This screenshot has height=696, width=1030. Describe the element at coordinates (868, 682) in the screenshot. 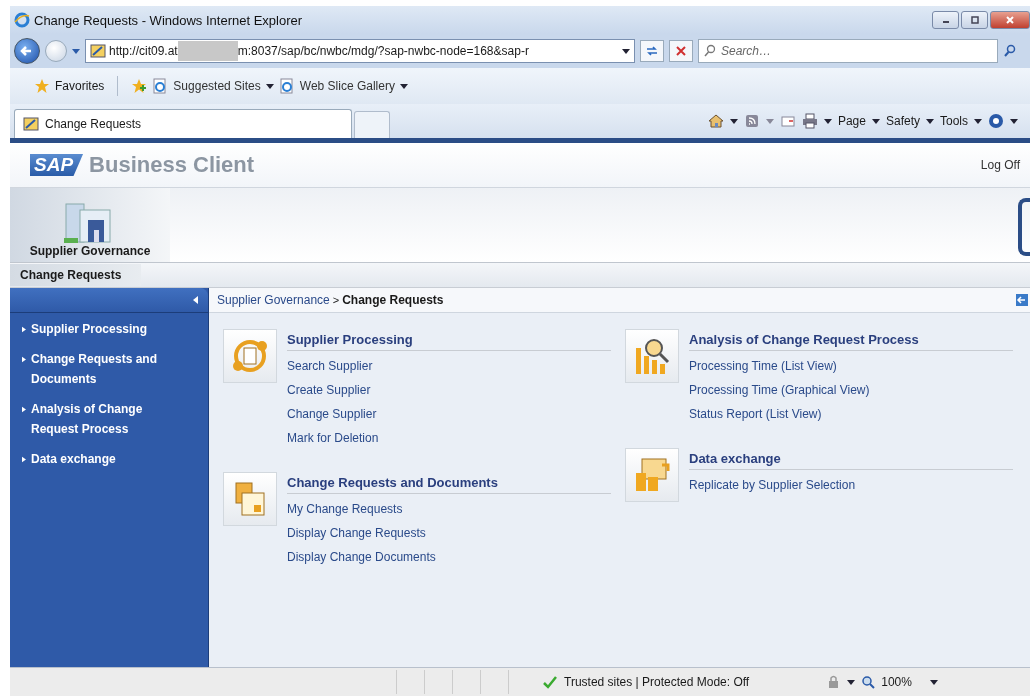

I see `zoom-icon` at that location.